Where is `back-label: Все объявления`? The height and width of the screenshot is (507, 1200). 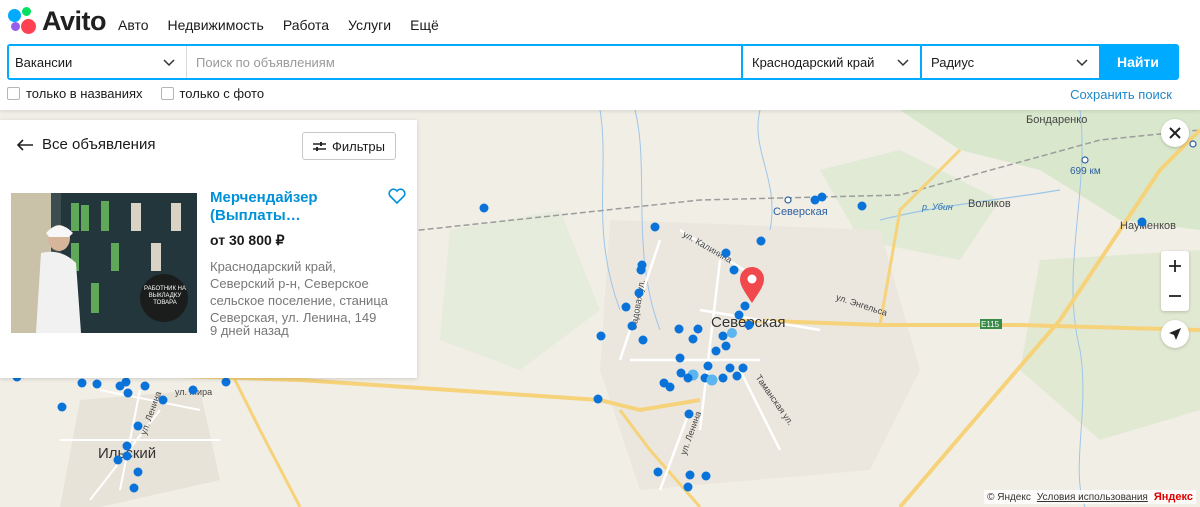 back-label: Все объявления is located at coordinates (99, 144).